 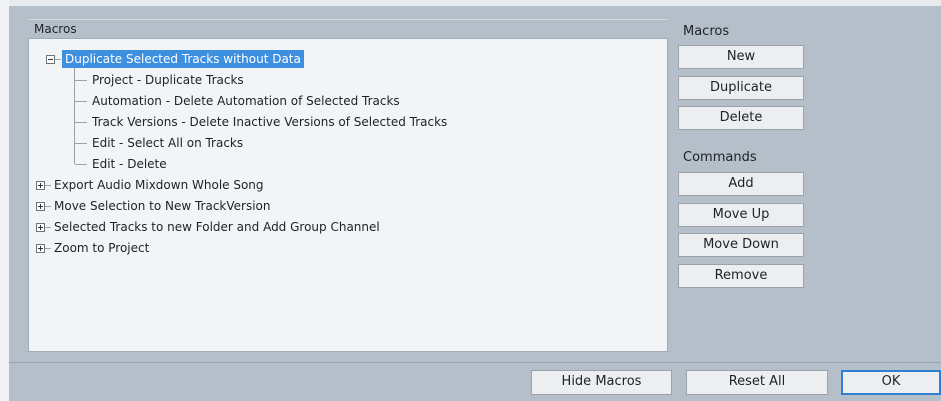 I want to click on commands-section-title: Commands, so click(x=720, y=157).